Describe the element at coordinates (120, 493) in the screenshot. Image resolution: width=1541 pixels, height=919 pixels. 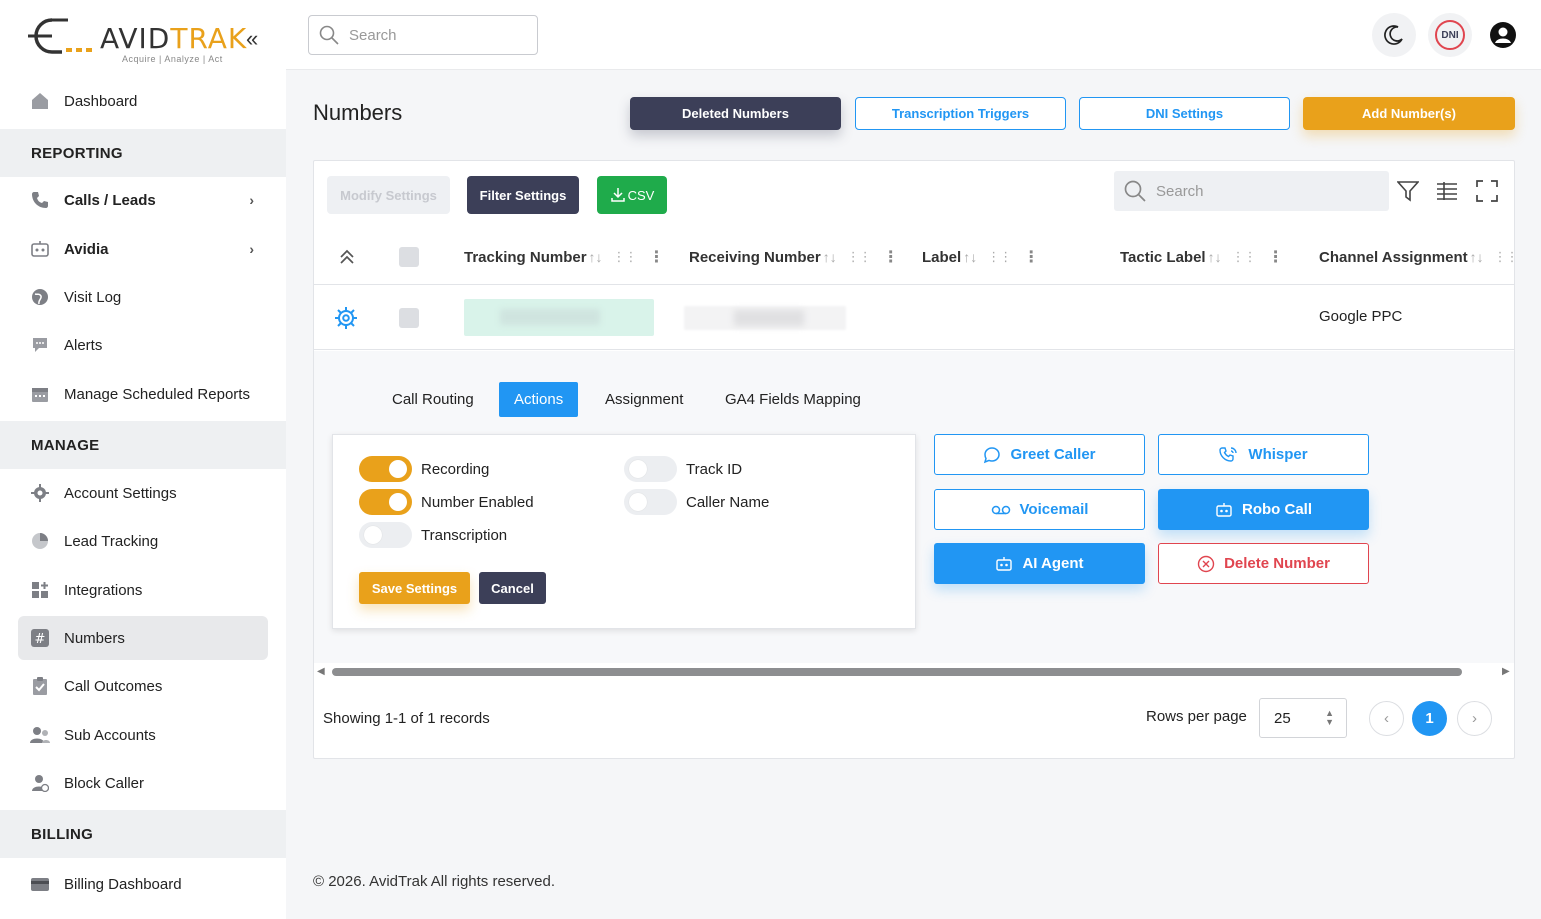
I see `sidebar-item-label: Account Settings` at that location.